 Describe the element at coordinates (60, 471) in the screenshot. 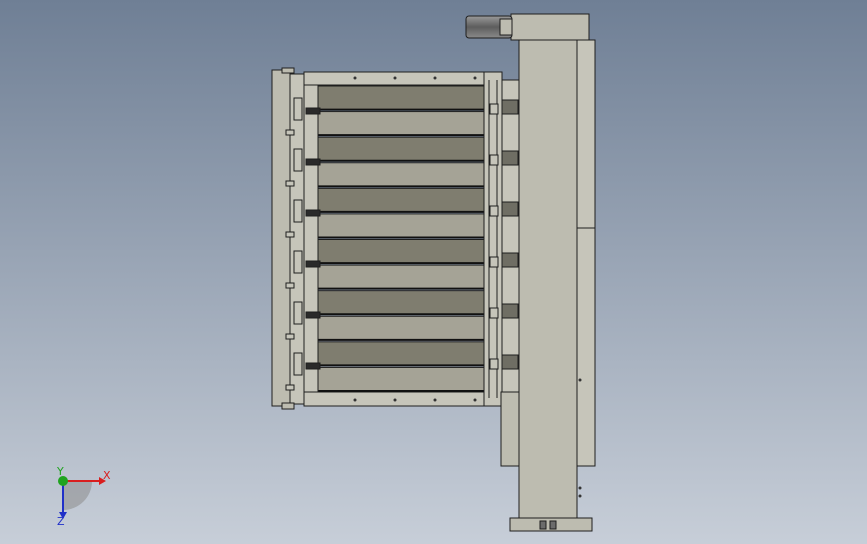

I see `y-axis-label: Y` at that location.